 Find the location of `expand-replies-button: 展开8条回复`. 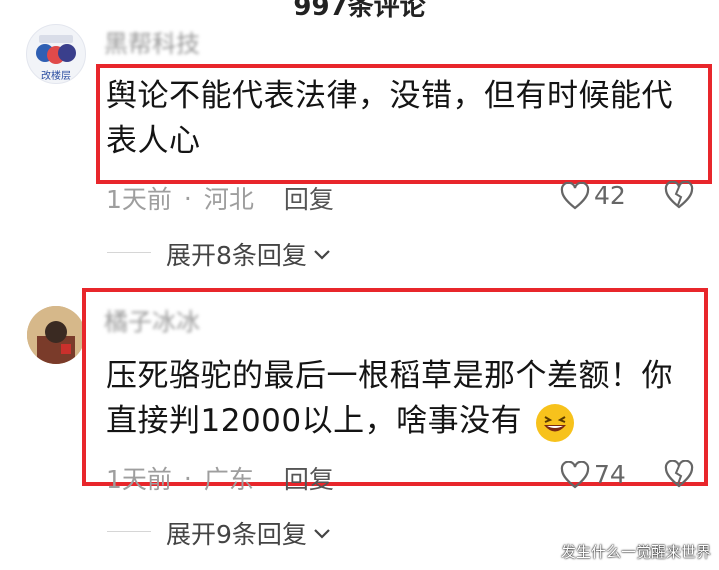

expand-replies-button: 展开8条回复 is located at coordinates (249, 254).